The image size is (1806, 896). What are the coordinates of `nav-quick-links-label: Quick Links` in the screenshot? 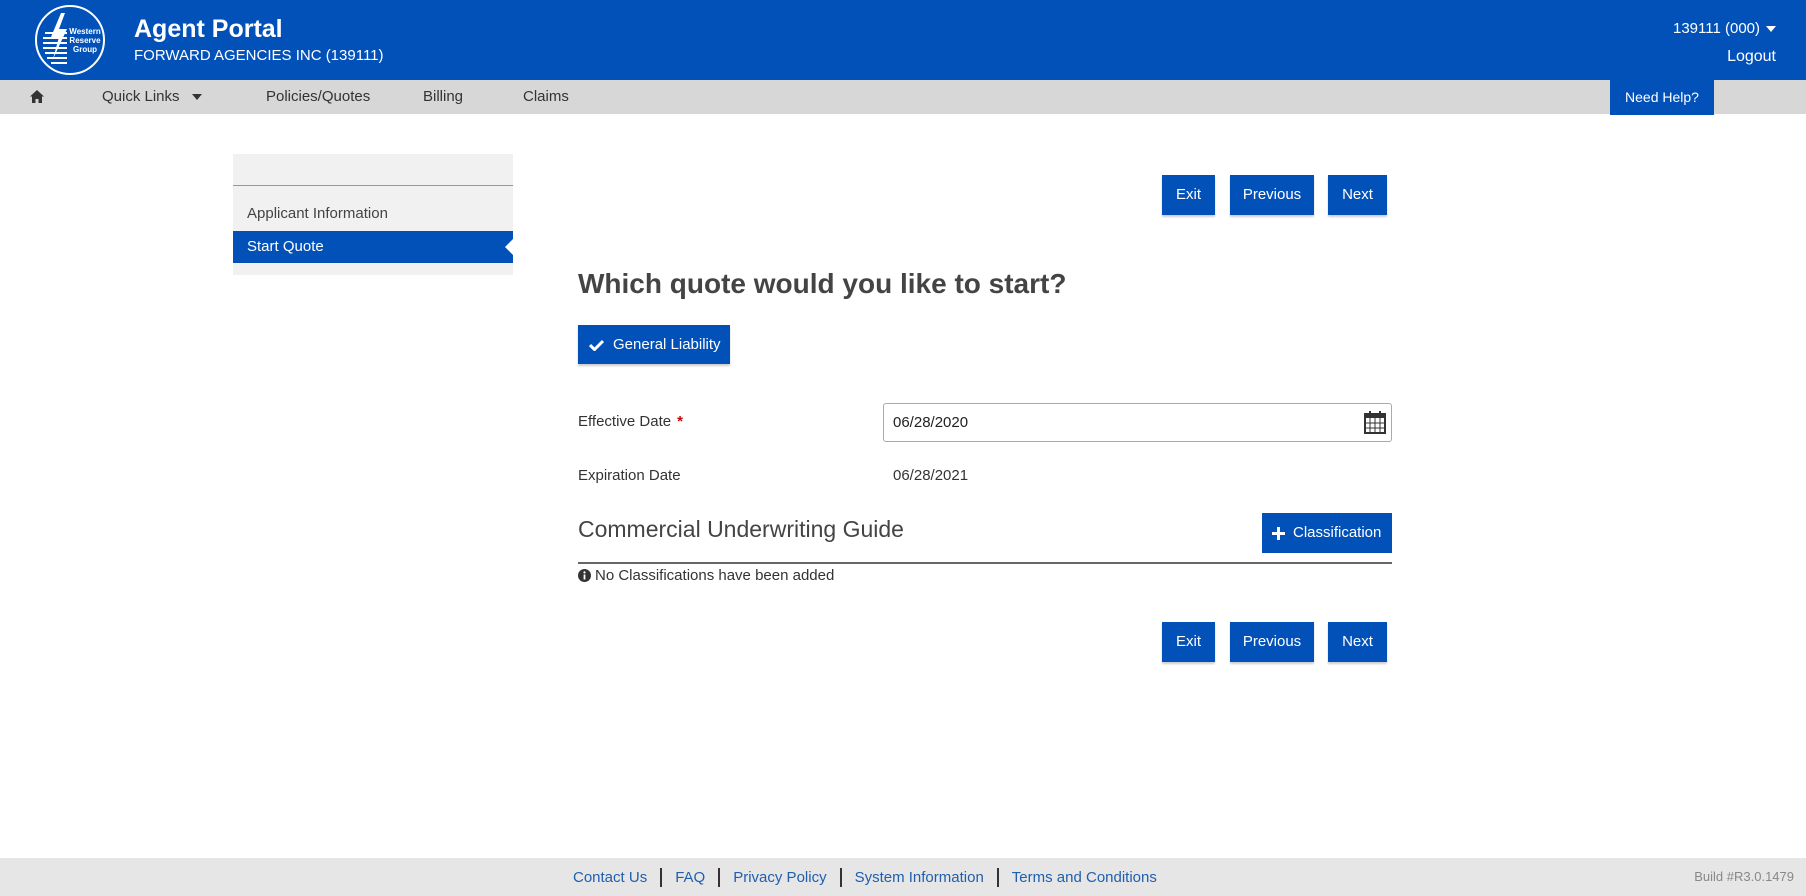 It's located at (141, 96).